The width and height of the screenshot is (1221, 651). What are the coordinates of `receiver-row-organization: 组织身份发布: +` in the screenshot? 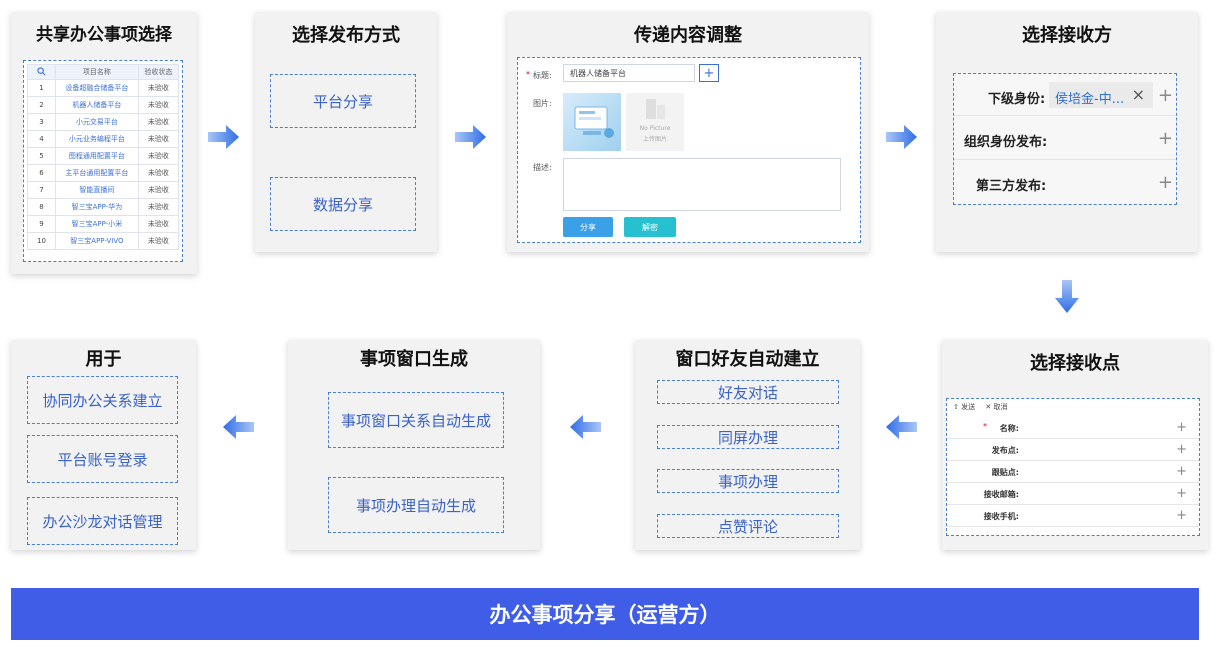 It's located at (1065, 138).